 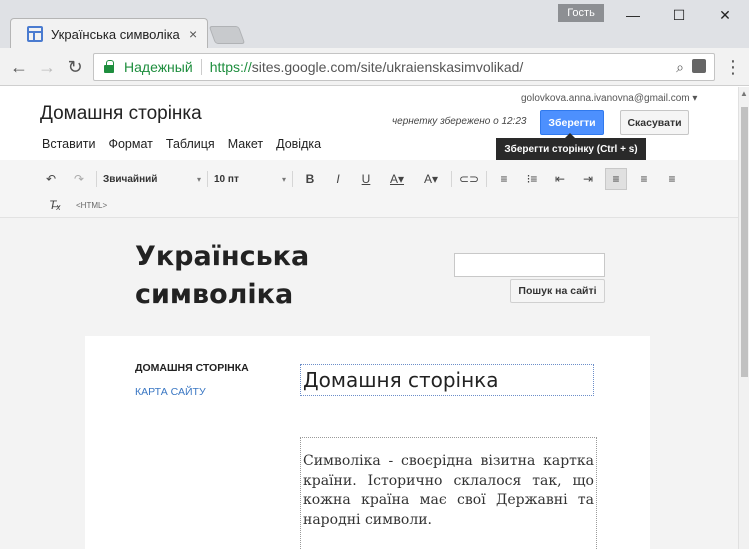 I want to click on size-select-value: 10 пт, so click(x=226, y=179).